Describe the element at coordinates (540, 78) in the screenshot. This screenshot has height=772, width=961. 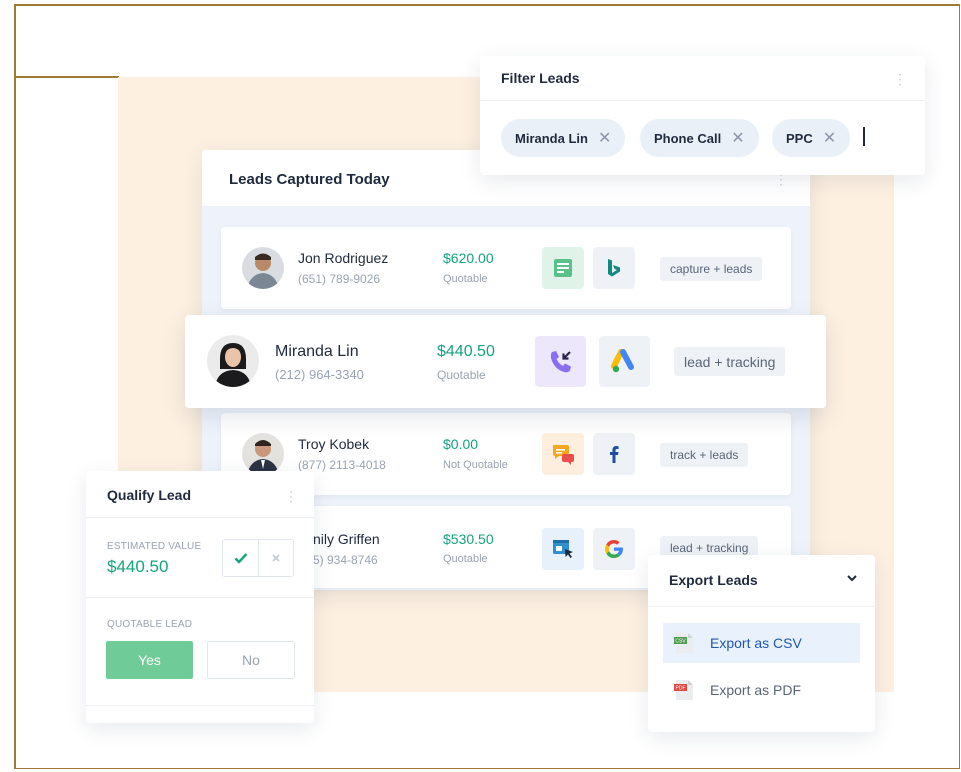
I see `filter-card-title: Filter Leads` at that location.